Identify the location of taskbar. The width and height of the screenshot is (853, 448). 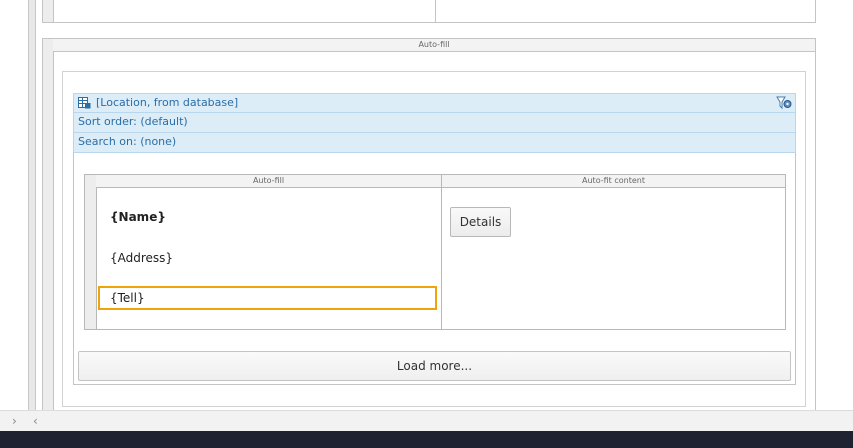
(426, 439).